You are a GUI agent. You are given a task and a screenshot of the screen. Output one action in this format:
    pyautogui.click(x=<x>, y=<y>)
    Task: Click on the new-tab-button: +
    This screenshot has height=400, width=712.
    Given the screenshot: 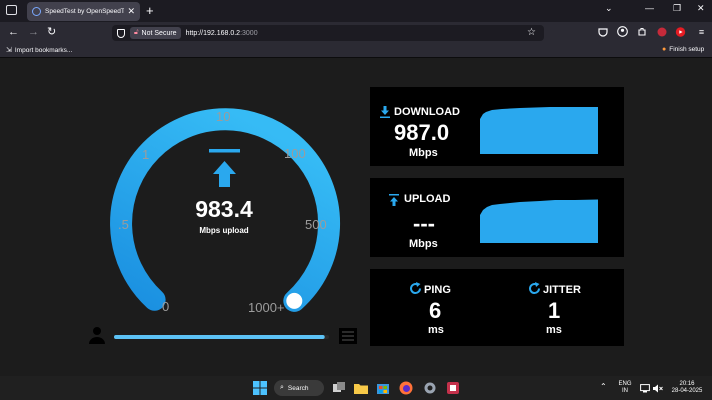 What is the action you would take?
    pyautogui.click(x=150, y=11)
    